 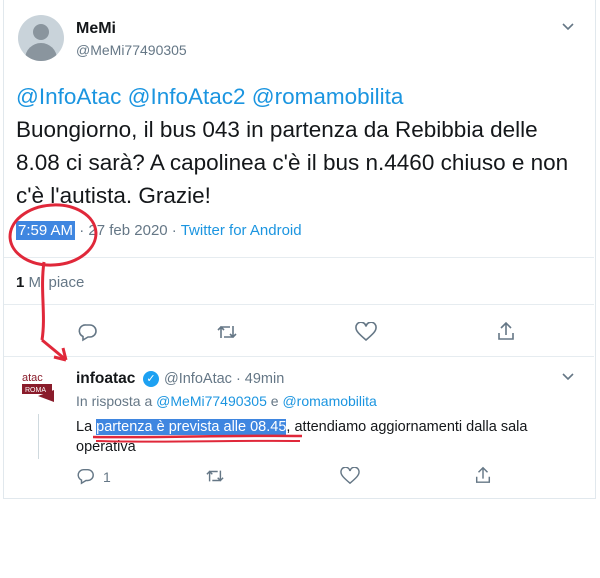 What do you see at coordinates (35, 390) in the screenshot?
I see `logo-subtext: ROMA` at bounding box center [35, 390].